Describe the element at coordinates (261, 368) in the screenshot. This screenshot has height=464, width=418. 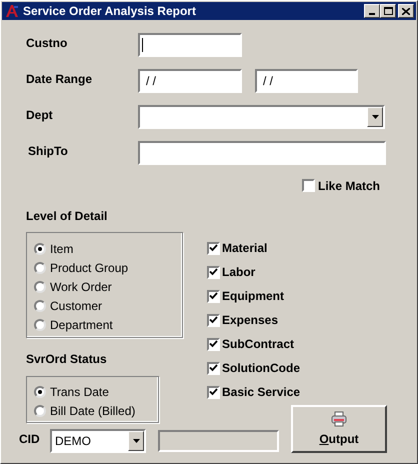
I see `checkbox-label: SolutionCode` at that location.